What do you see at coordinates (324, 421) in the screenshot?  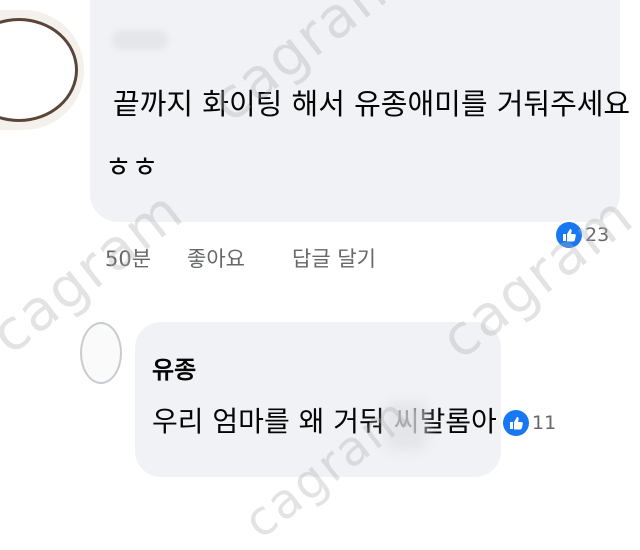 I see `reply-text: 우리 엄마를 왜 거둬 씨발롬아` at bounding box center [324, 421].